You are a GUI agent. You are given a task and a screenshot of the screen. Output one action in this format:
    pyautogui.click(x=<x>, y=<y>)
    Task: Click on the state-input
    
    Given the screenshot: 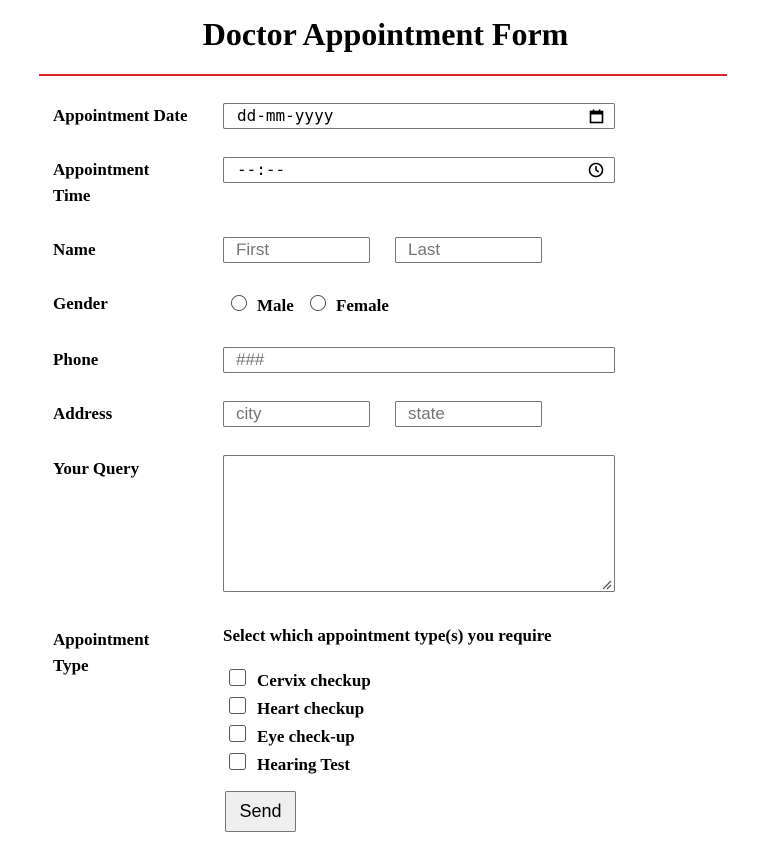 What is the action you would take?
    pyautogui.click(x=468, y=414)
    